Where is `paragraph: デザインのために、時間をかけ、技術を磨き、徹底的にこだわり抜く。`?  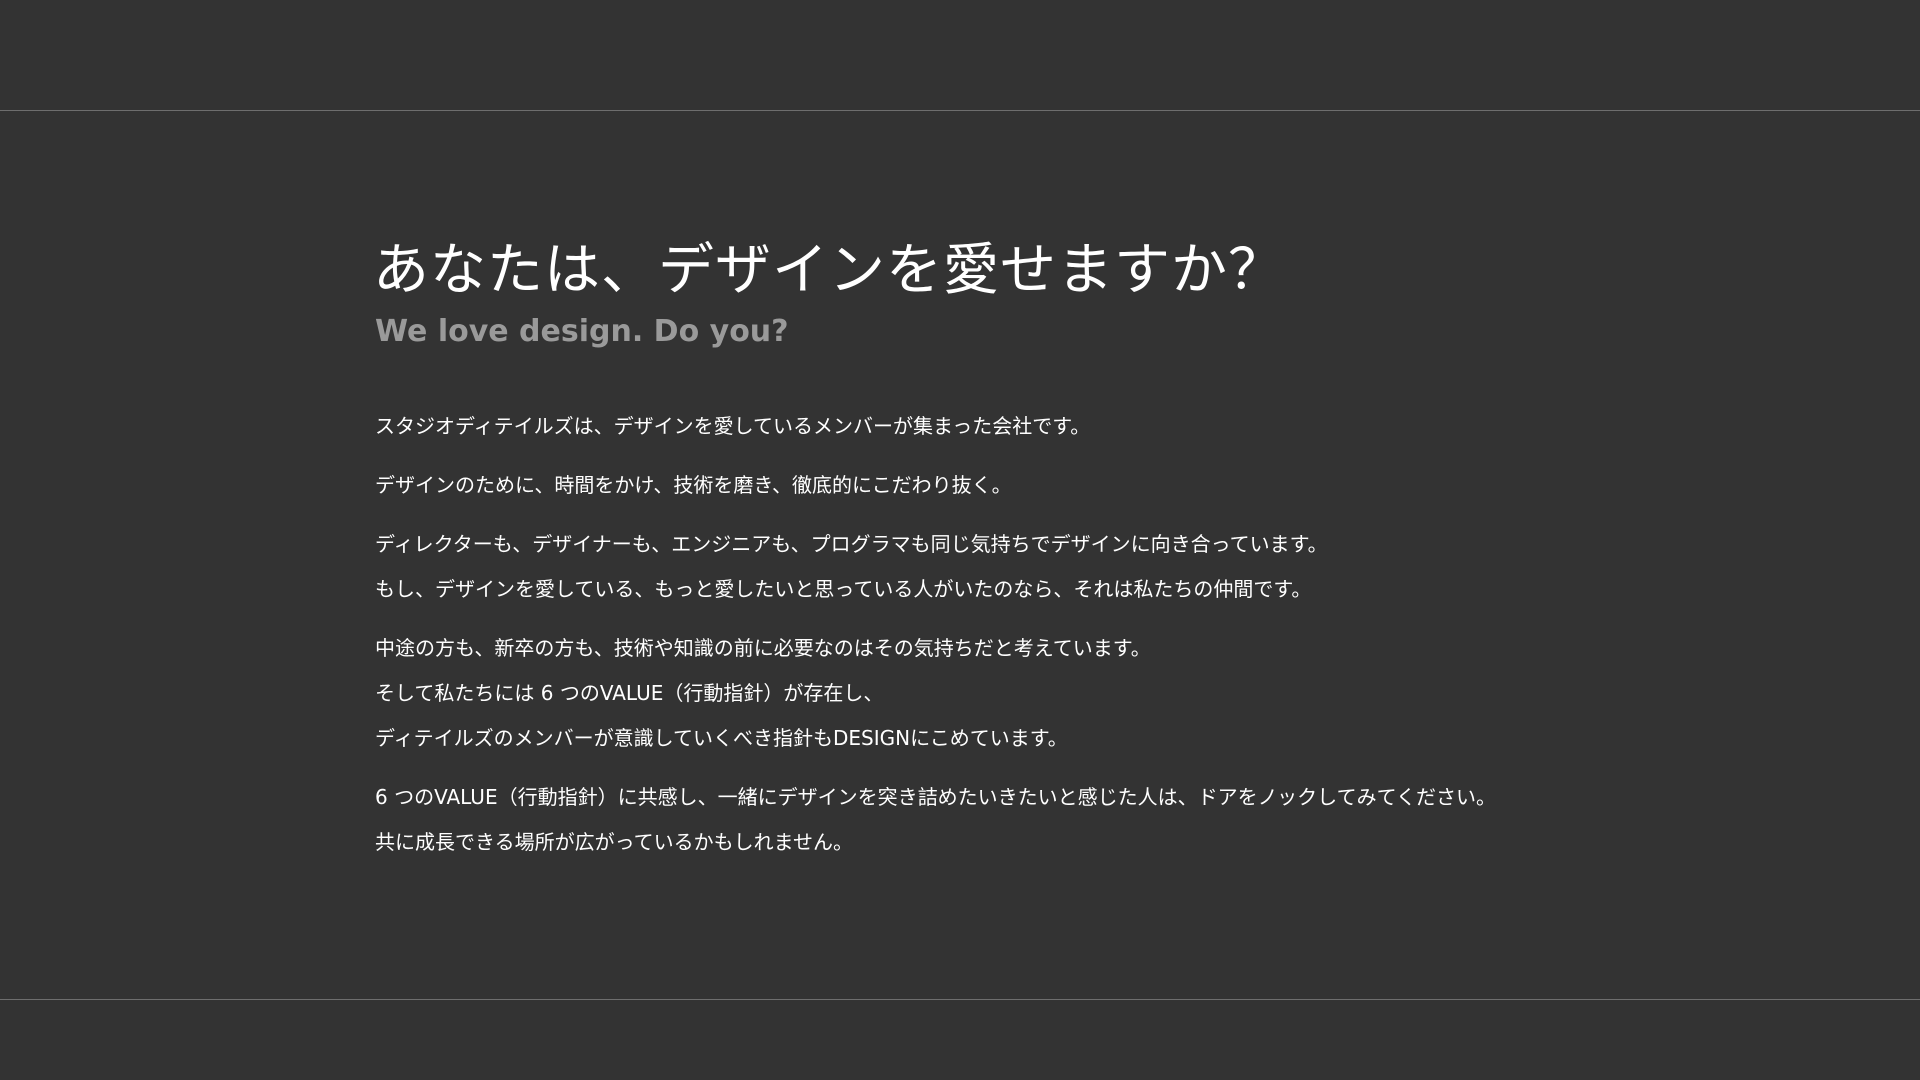
paragraph: デザインのために、時間をかけ、技術を磨き、徹底的にこだわり抜く。 is located at coordinates (1024, 485).